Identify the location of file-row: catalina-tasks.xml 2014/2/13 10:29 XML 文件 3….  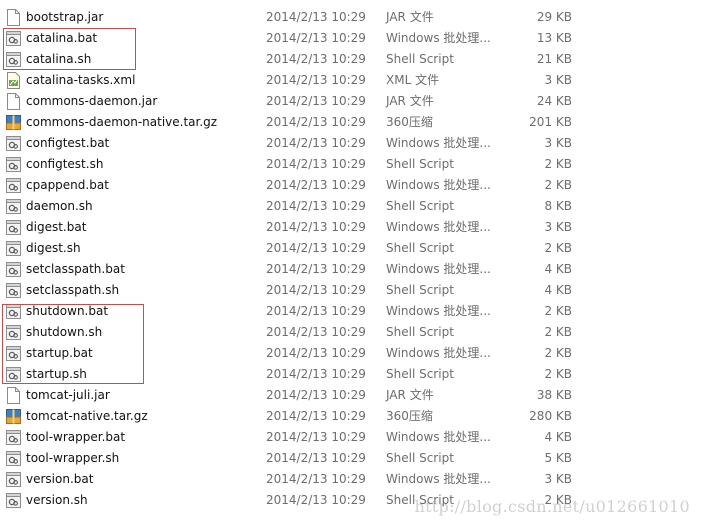
(351, 80).